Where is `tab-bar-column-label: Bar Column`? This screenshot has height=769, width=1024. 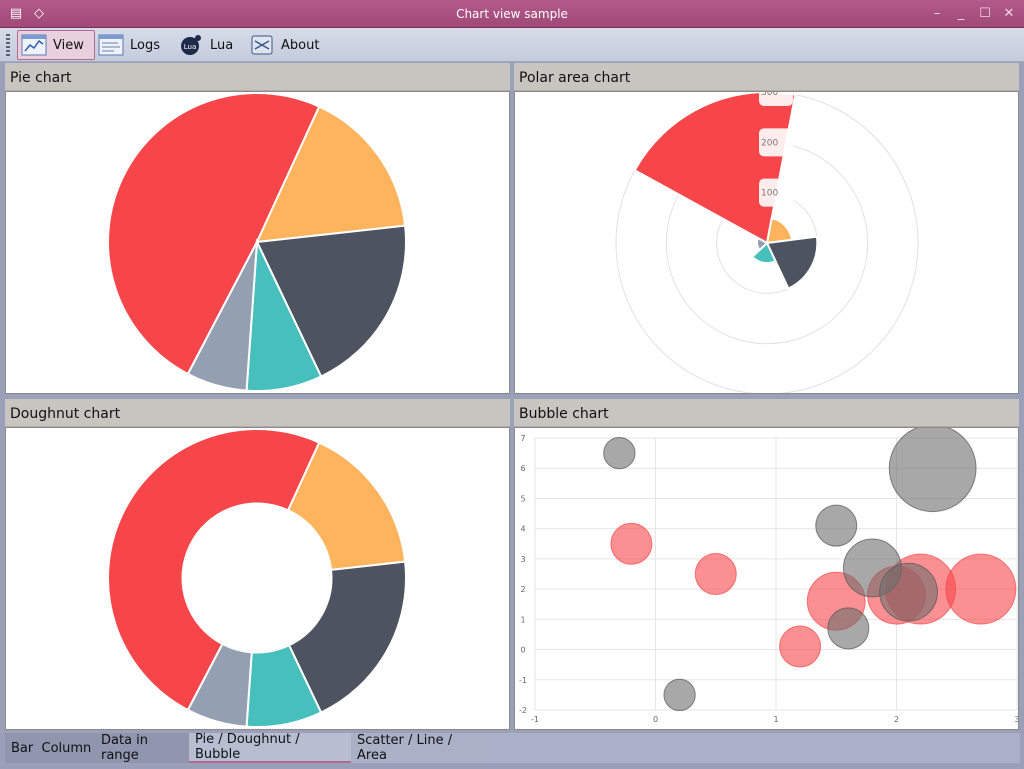 tab-bar-column-label: Bar Column is located at coordinates (51, 748).